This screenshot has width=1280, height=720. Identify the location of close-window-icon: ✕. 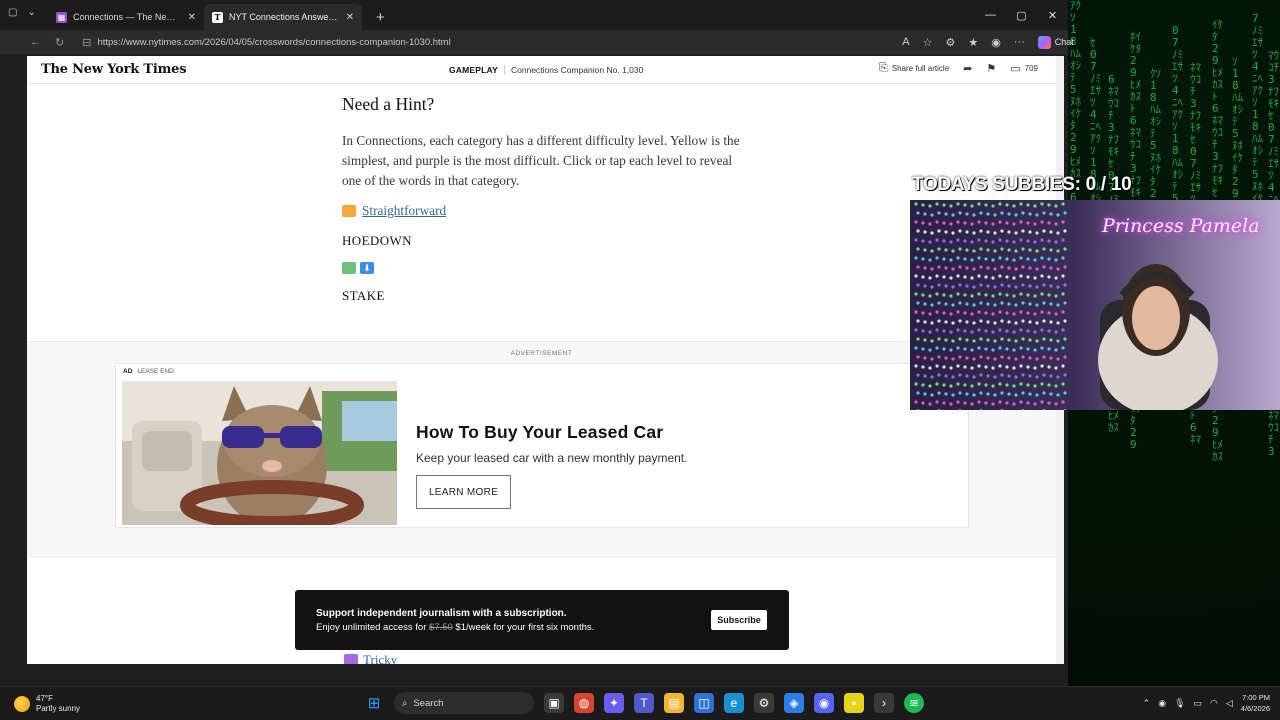
(1052, 15).